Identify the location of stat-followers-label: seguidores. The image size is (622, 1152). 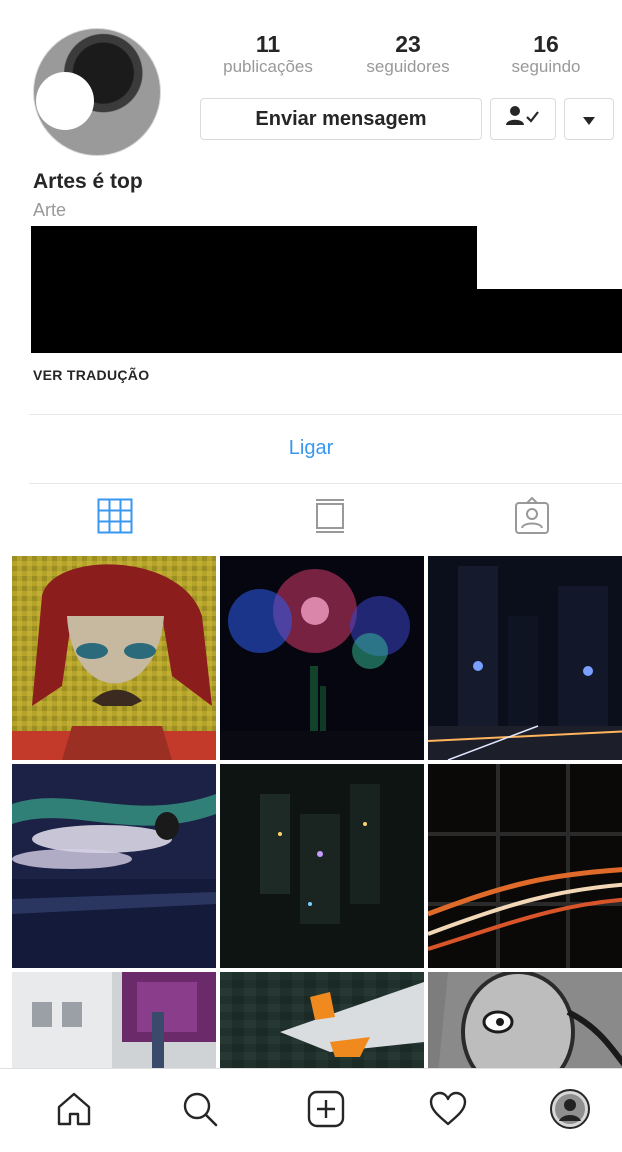
(408, 66).